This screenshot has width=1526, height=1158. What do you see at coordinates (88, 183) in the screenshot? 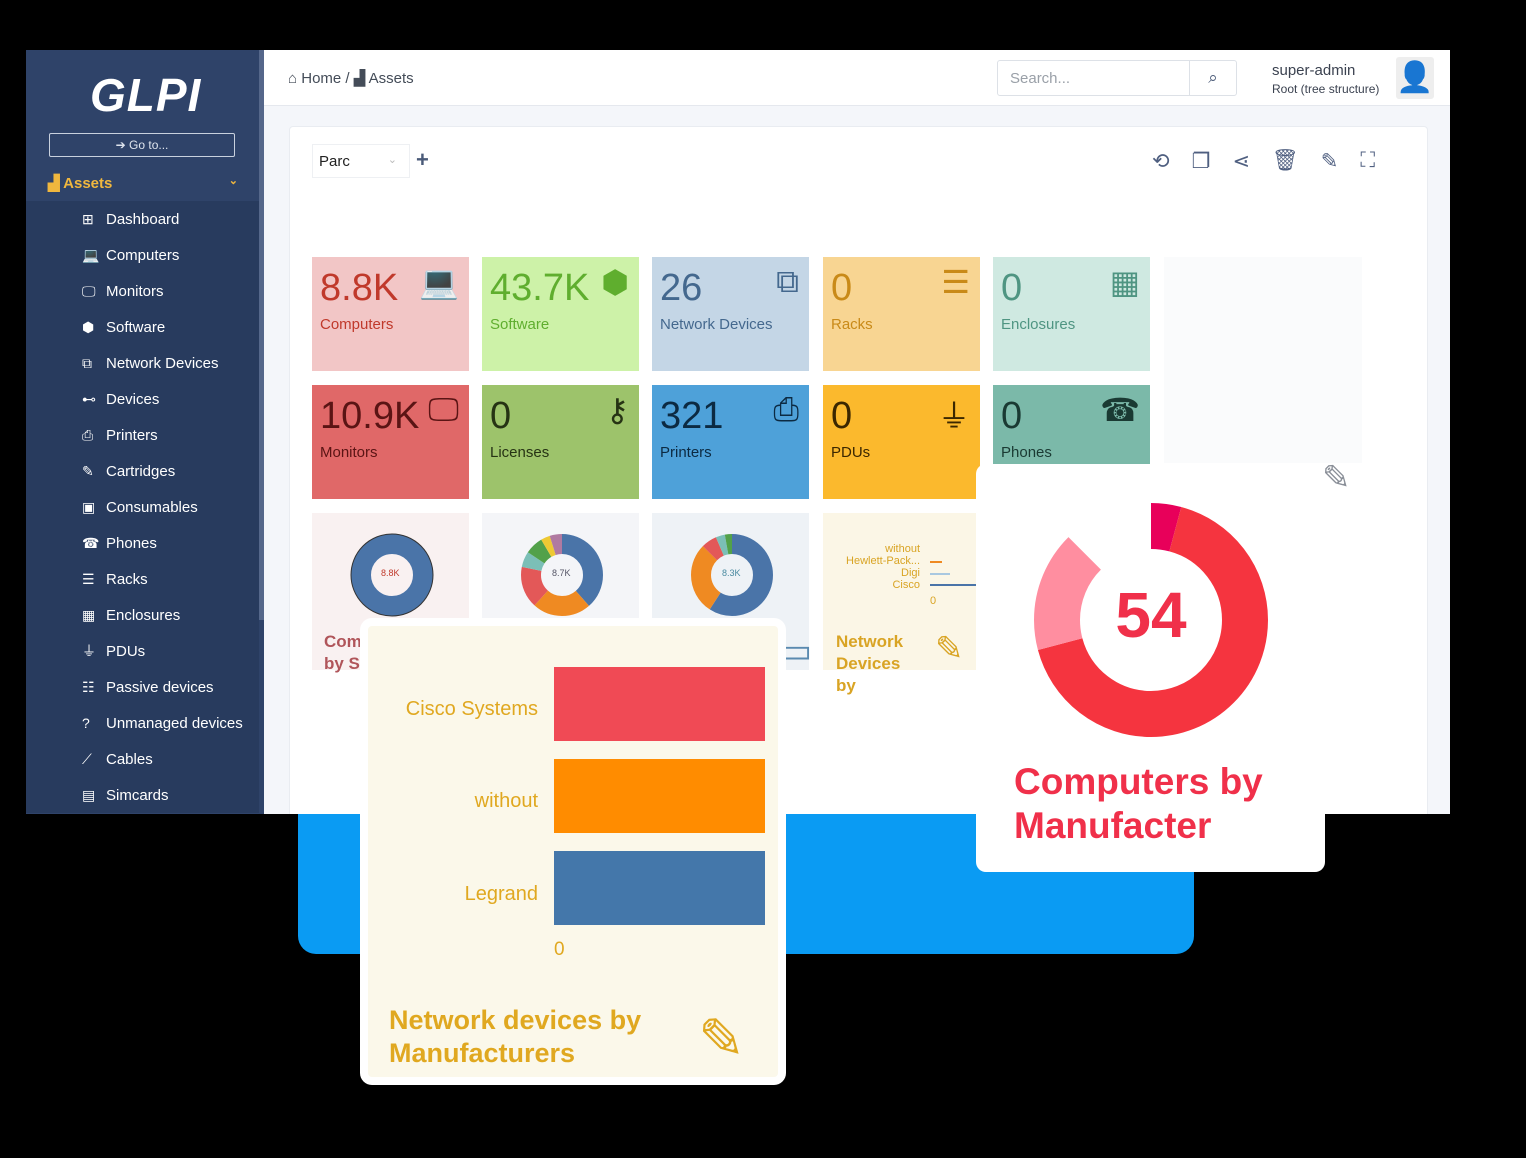
I see `section-label: Assets` at bounding box center [88, 183].